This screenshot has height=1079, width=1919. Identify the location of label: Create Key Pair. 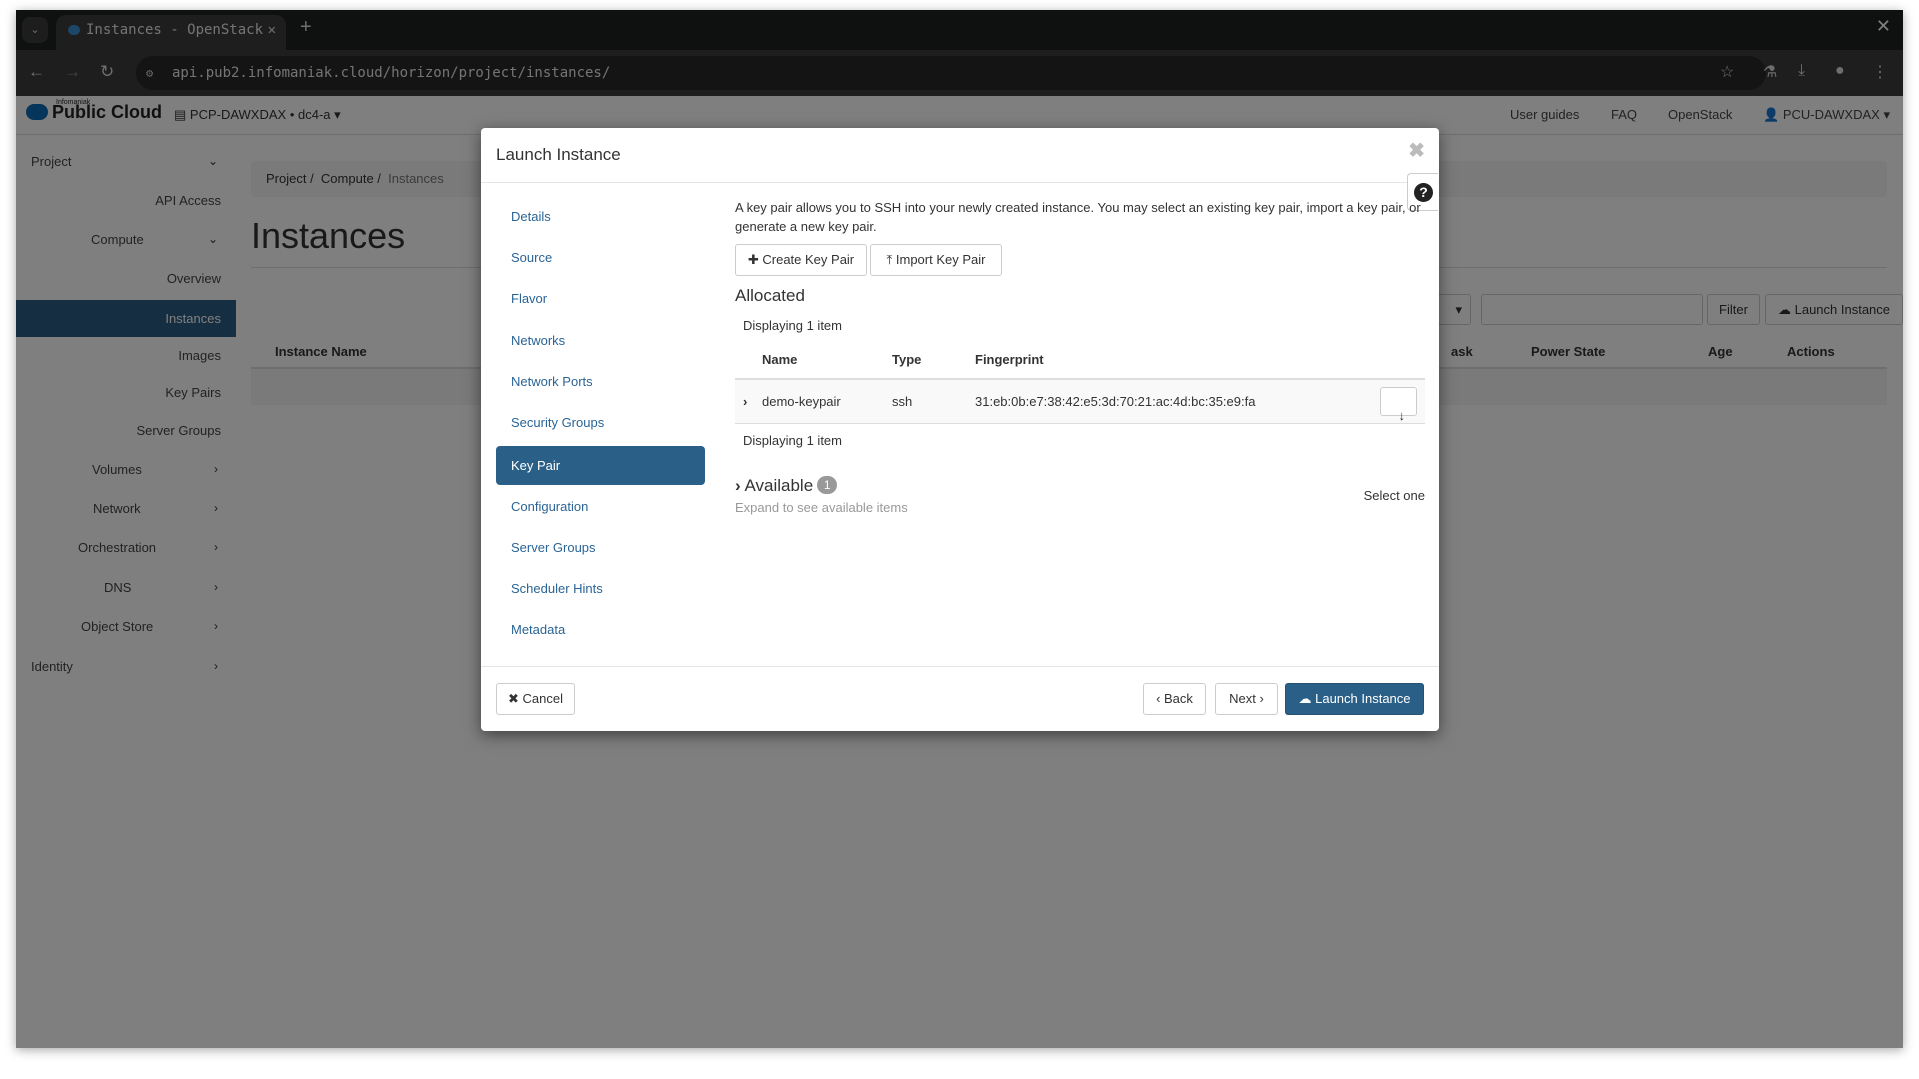
(808, 259).